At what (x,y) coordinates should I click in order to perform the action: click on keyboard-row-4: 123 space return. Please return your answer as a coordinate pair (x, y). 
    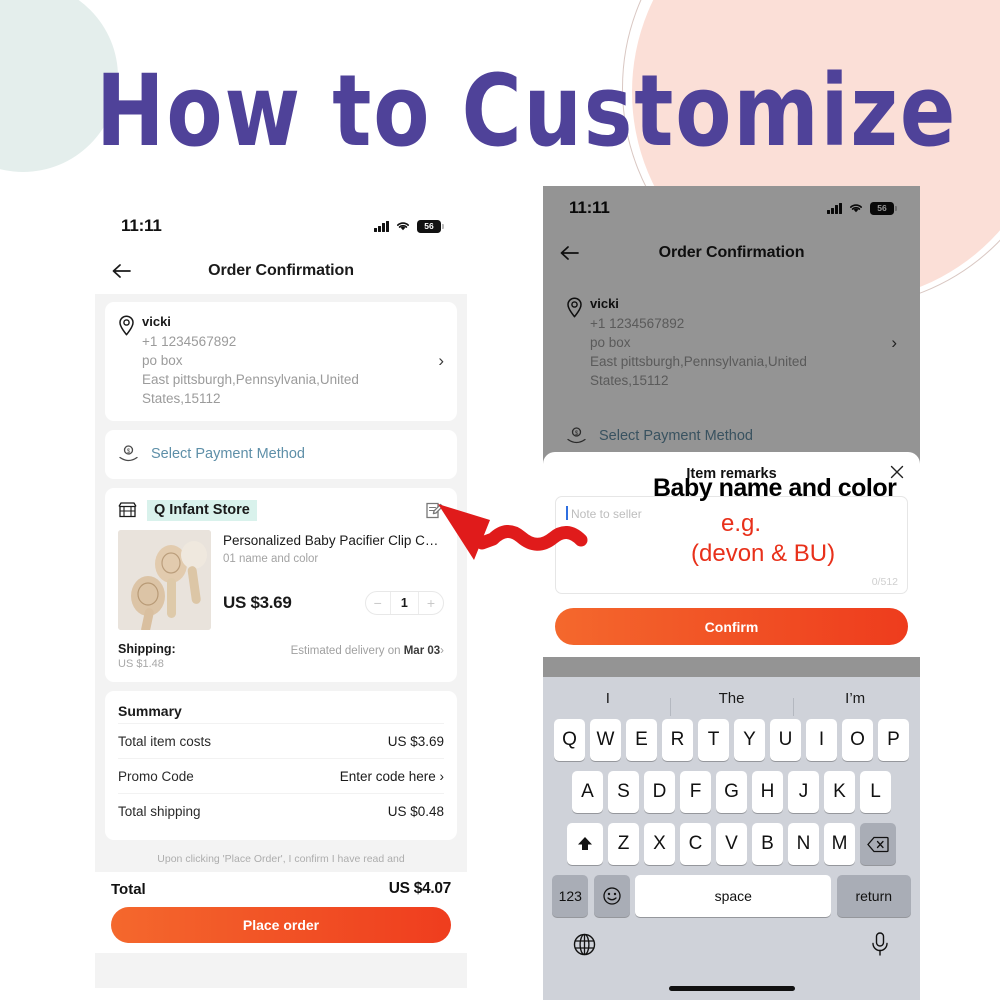
    Looking at the image, I should click on (731, 896).